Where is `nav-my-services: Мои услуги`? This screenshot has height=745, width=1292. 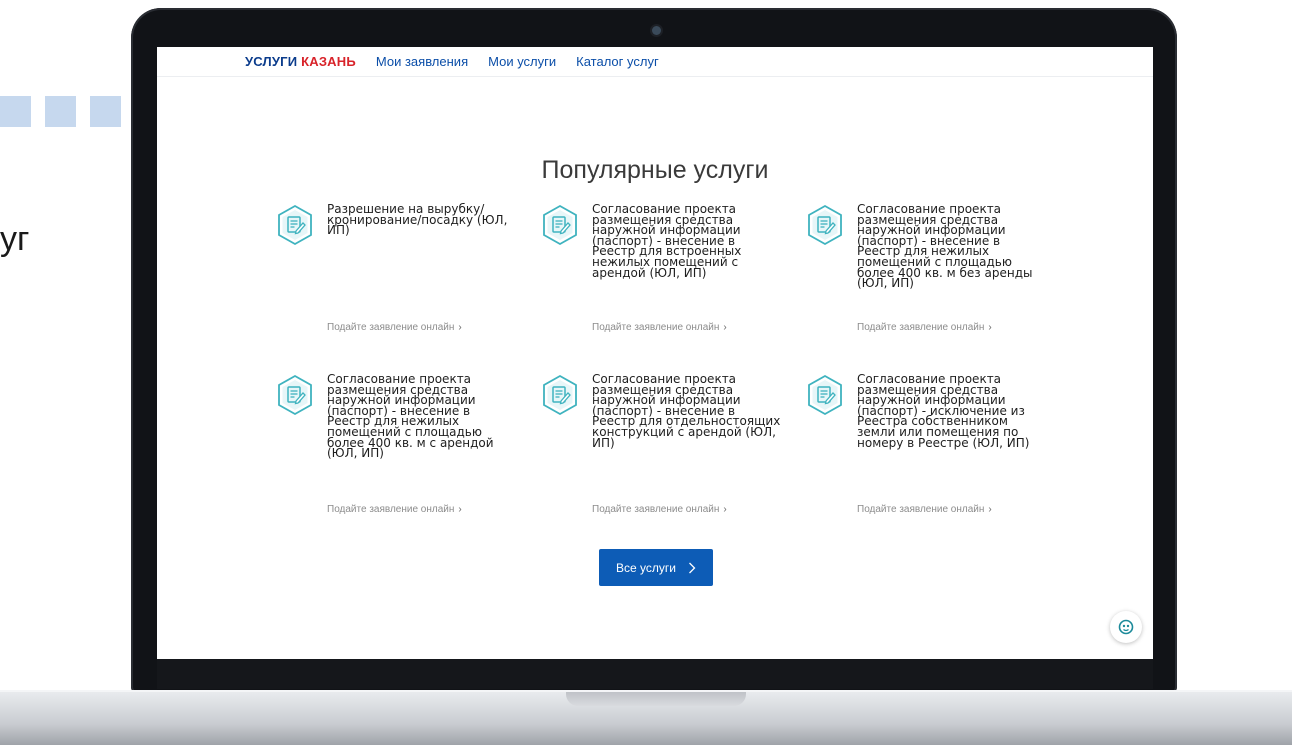
nav-my-services: Мои услуги is located at coordinates (522, 61).